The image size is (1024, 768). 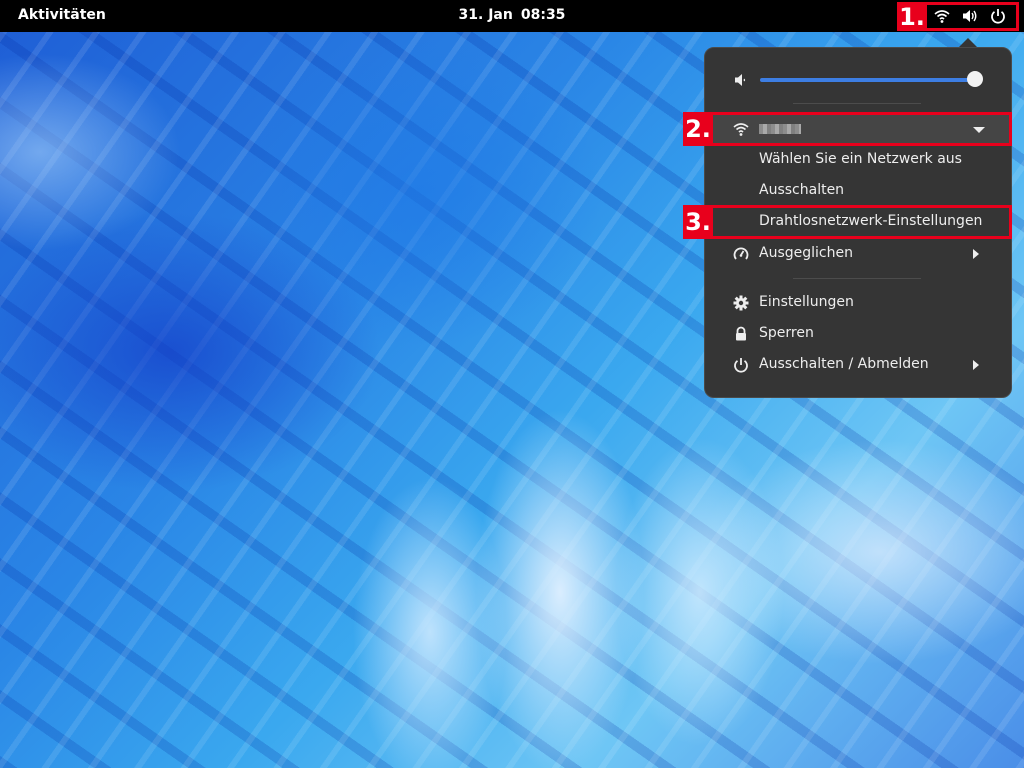 What do you see at coordinates (858, 334) in the screenshot?
I see `lock-item: Sperren` at bounding box center [858, 334].